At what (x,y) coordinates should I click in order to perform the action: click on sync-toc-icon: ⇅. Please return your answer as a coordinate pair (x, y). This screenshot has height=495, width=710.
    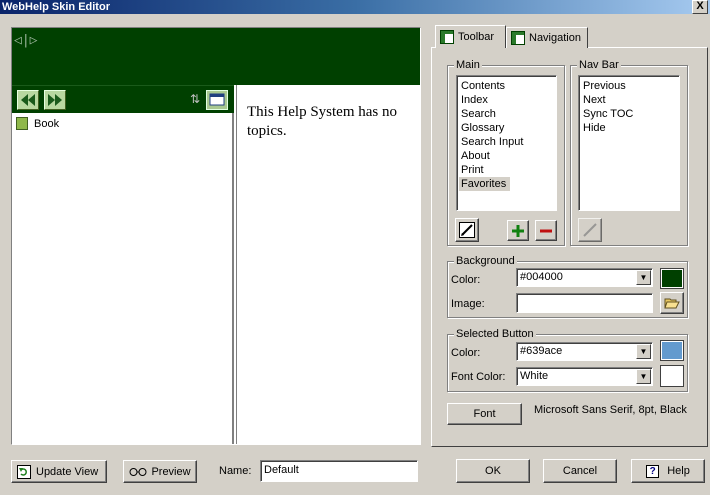
    Looking at the image, I should click on (195, 99).